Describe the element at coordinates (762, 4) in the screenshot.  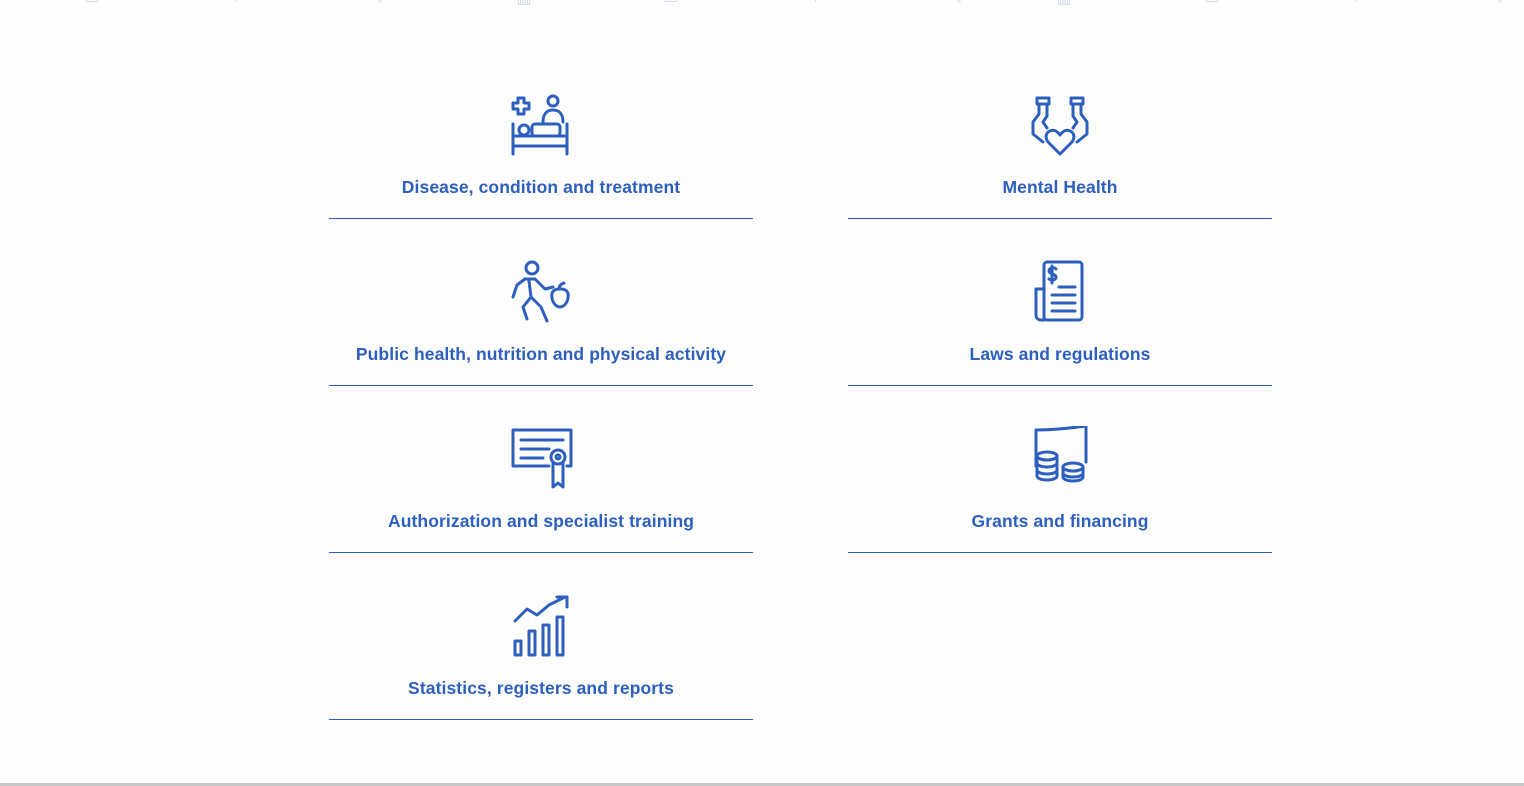
I see `background-pattern: ▭ ⚘ ⚕ ▥ ▭ ⚘ ⚕ ▥ ▭ ⚘ ⚕` at that location.